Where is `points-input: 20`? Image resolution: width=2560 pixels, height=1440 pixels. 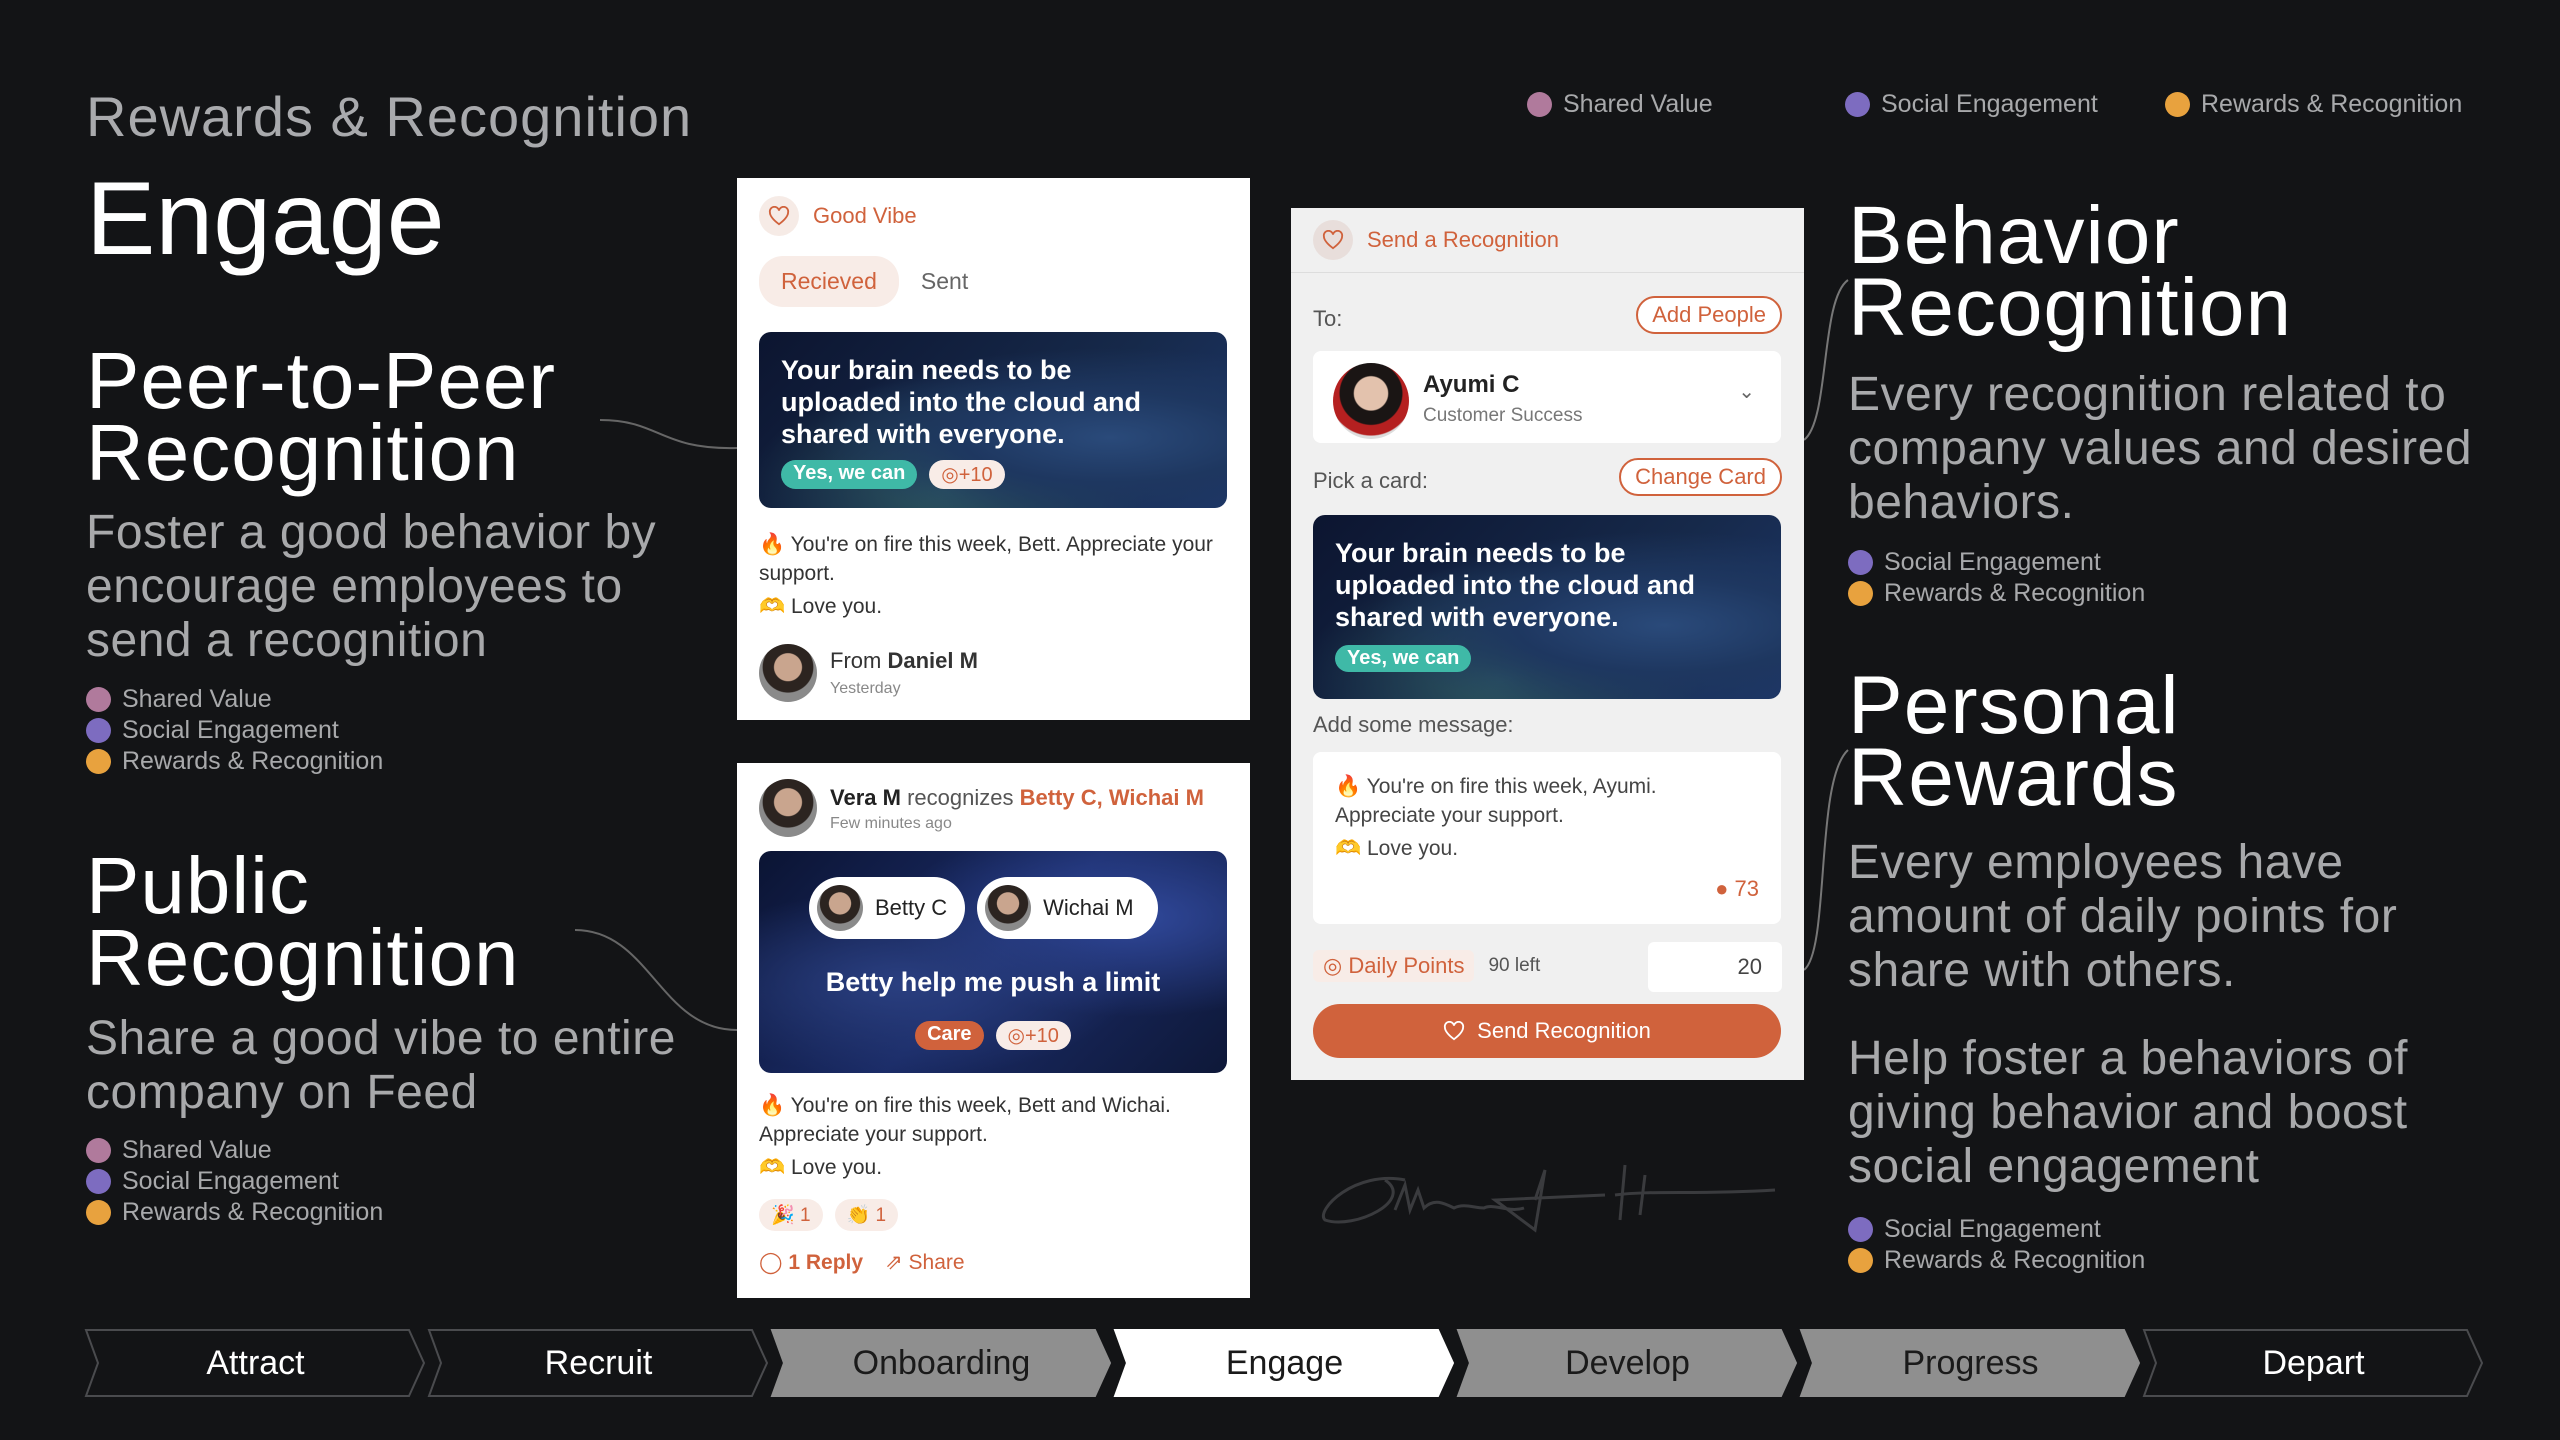 points-input: 20 is located at coordinates (1715, 967).